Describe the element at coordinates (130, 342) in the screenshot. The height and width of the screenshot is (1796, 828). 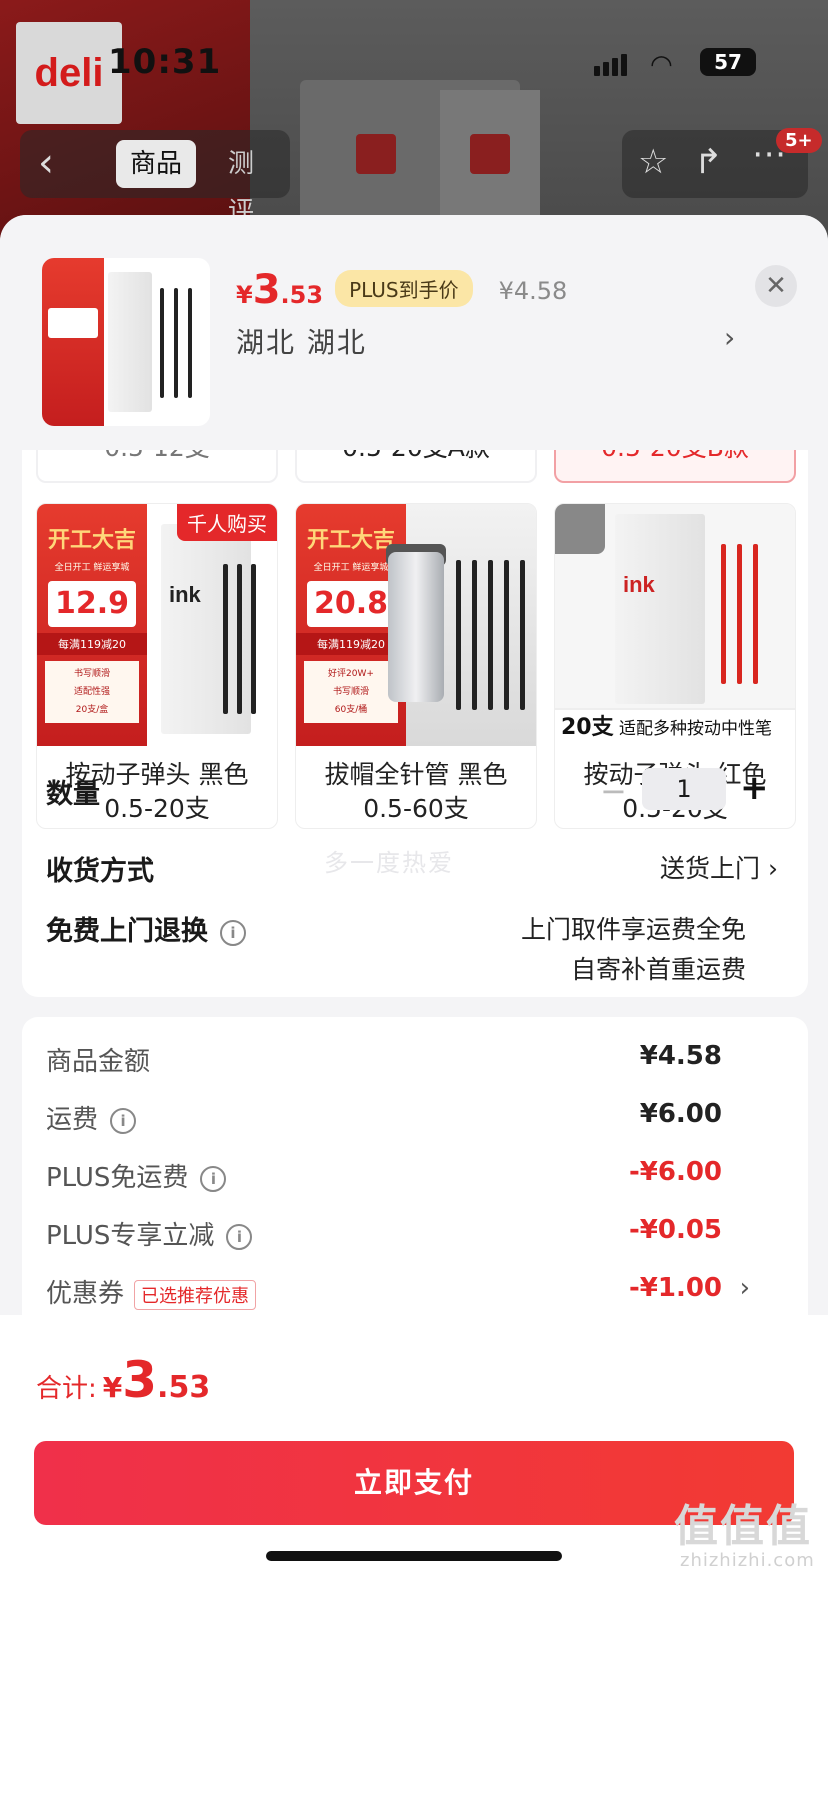
I see `thumb-box-image` at that location.